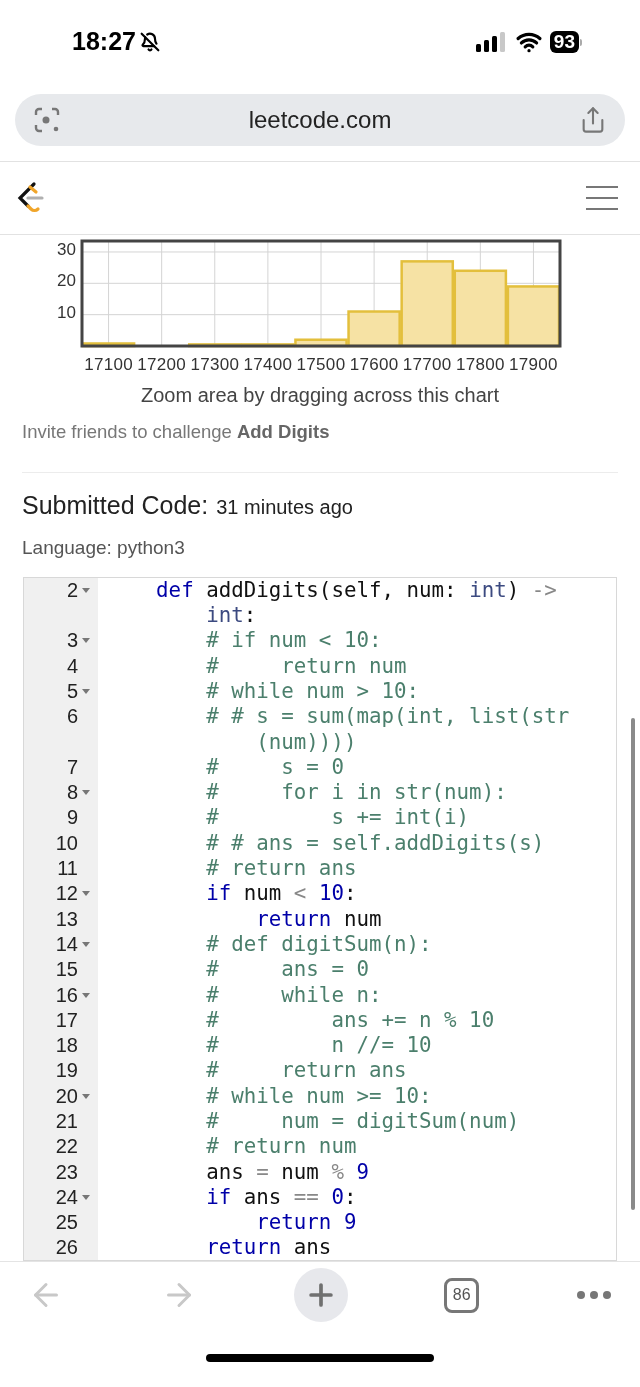 The height and width of the screenshot is (1387, 640). What do you see at coordinates (103, 548) in the screenshot?
I see `language-label: Language: python3` at bounding box center [103, 548].